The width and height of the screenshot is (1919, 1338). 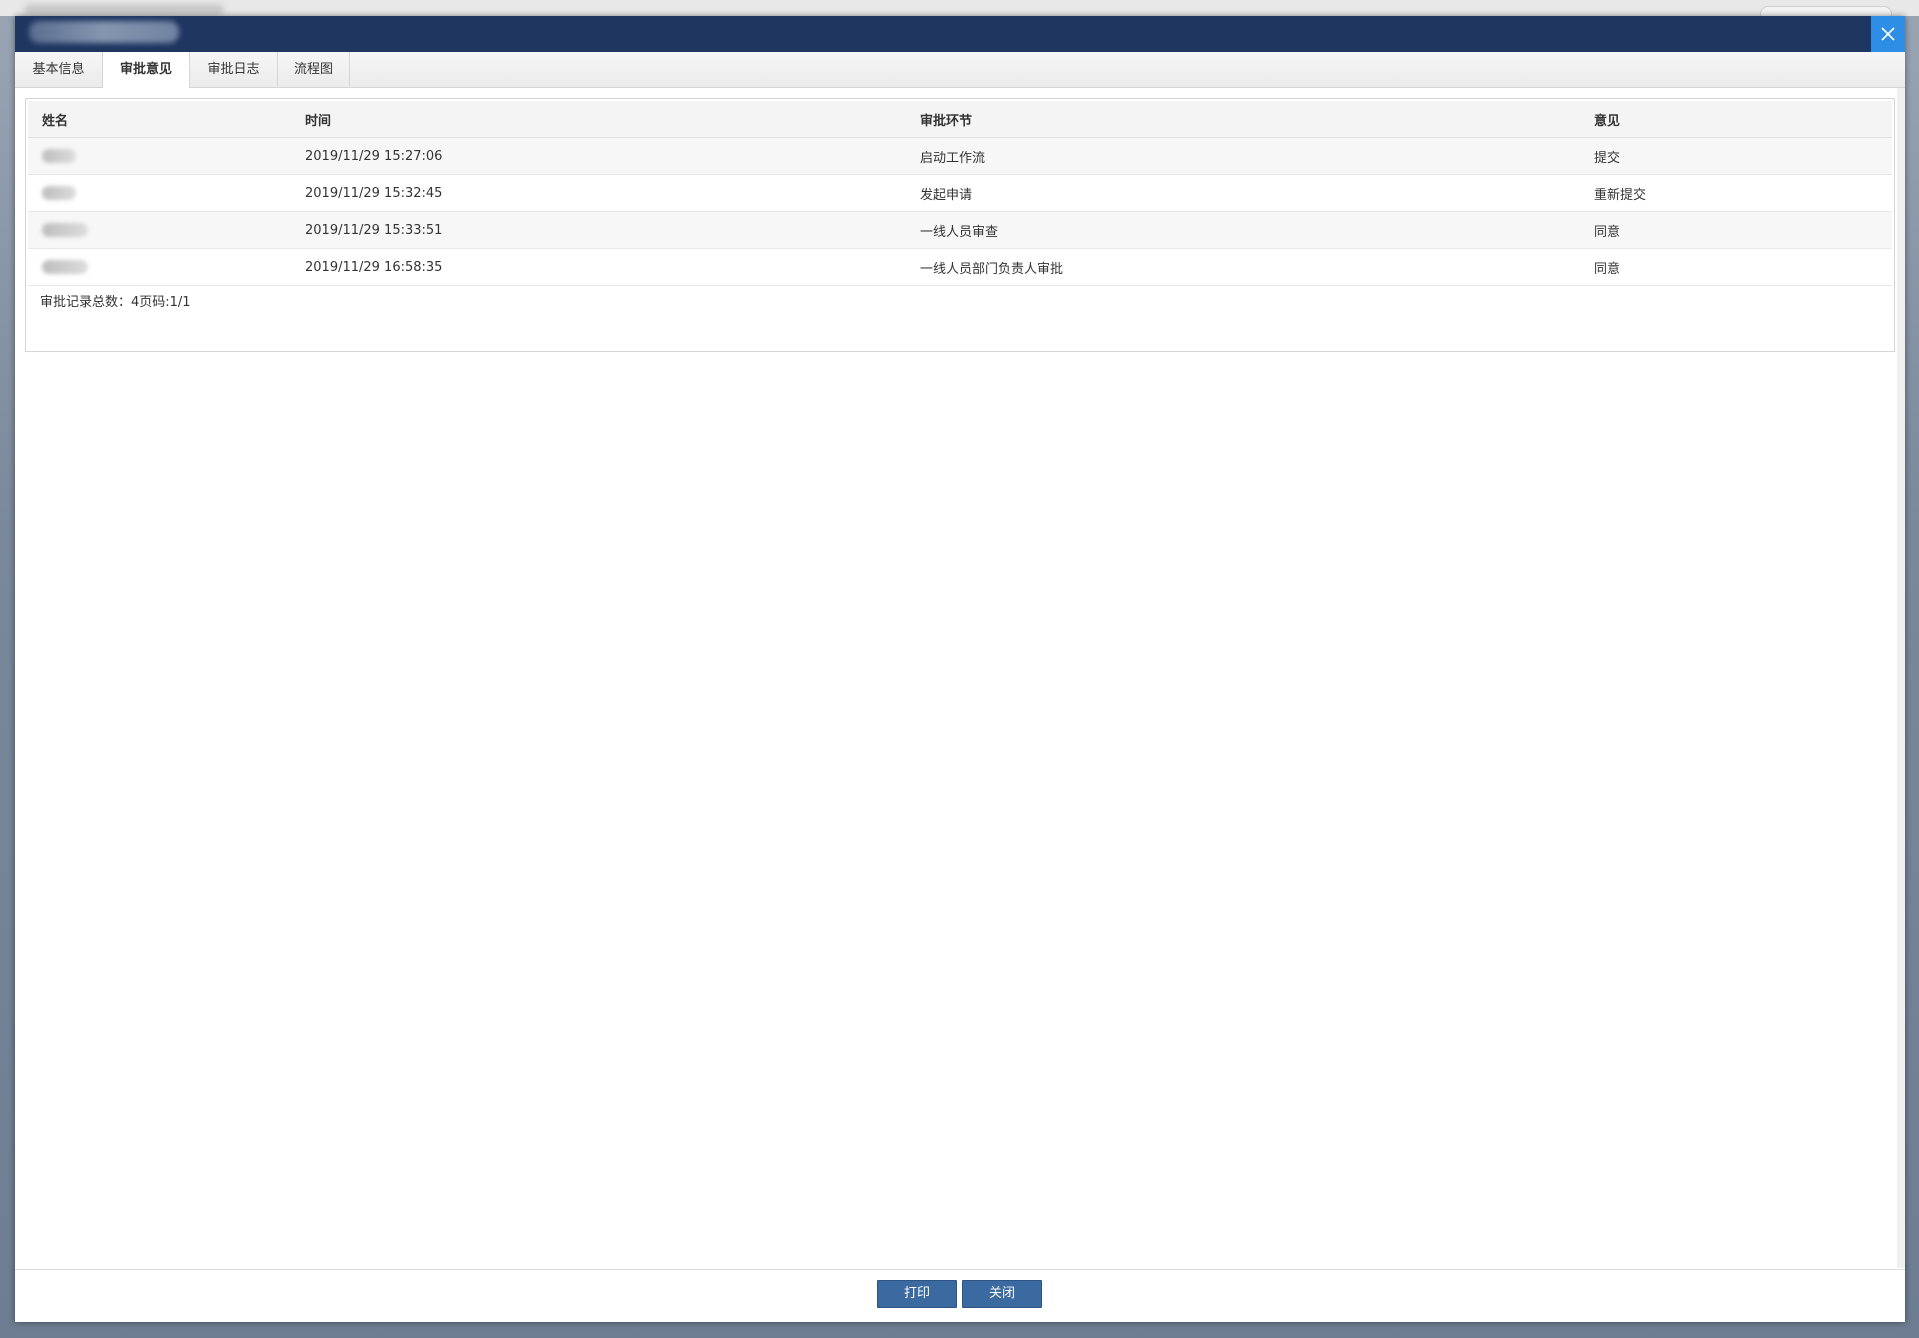 What do you see at coordinates (959, 11) in the screenshot?
I see `background-window-header` at bounding box center [959, 11].